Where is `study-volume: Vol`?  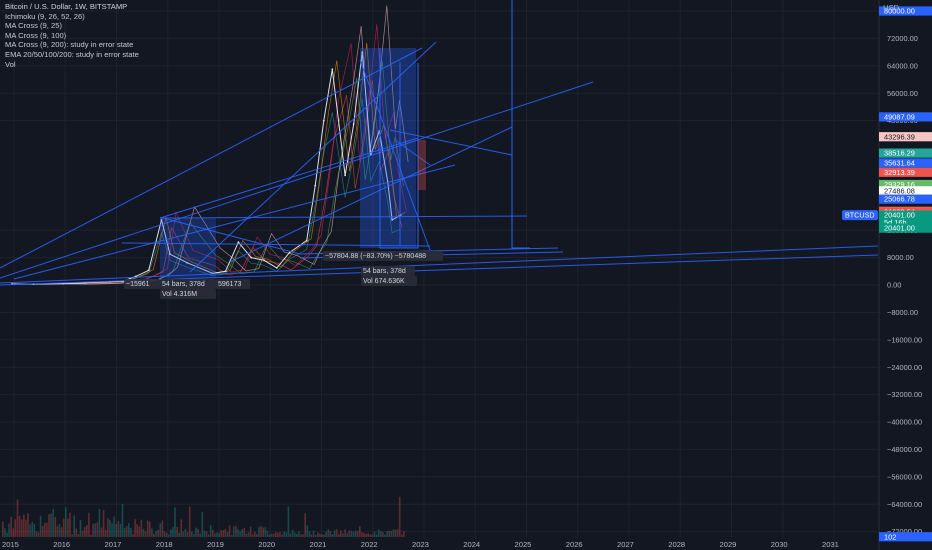 study-volume: Vol is located at coordinates (72, 65).